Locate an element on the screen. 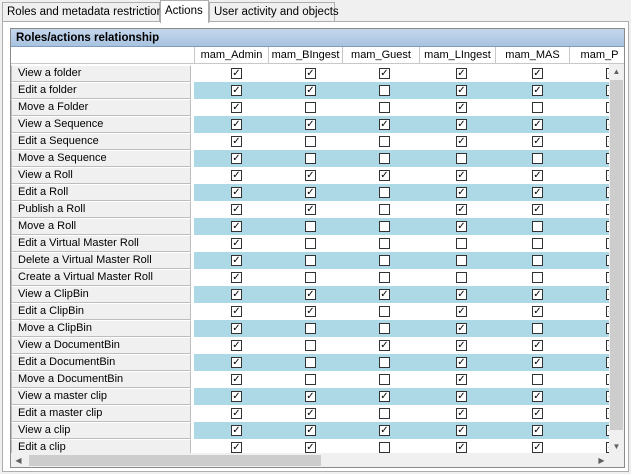 The width and height of the screenshot is (631, 474). row-header: View a Roll is located at coordinates (101, 175).